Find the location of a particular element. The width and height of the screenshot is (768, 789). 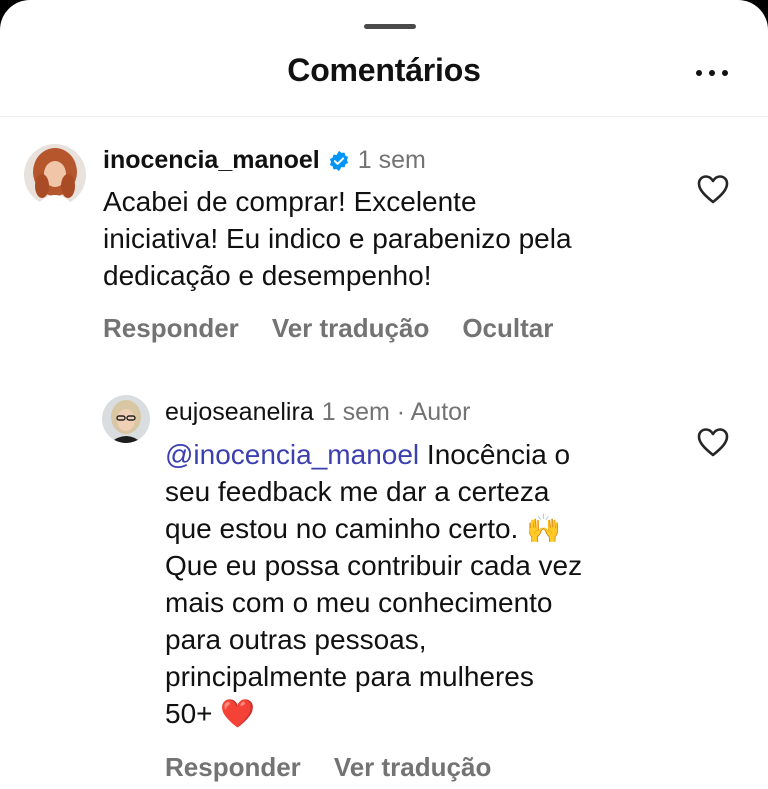

comment-line: principalmente para mulheres is located at coordinates (349, 676).